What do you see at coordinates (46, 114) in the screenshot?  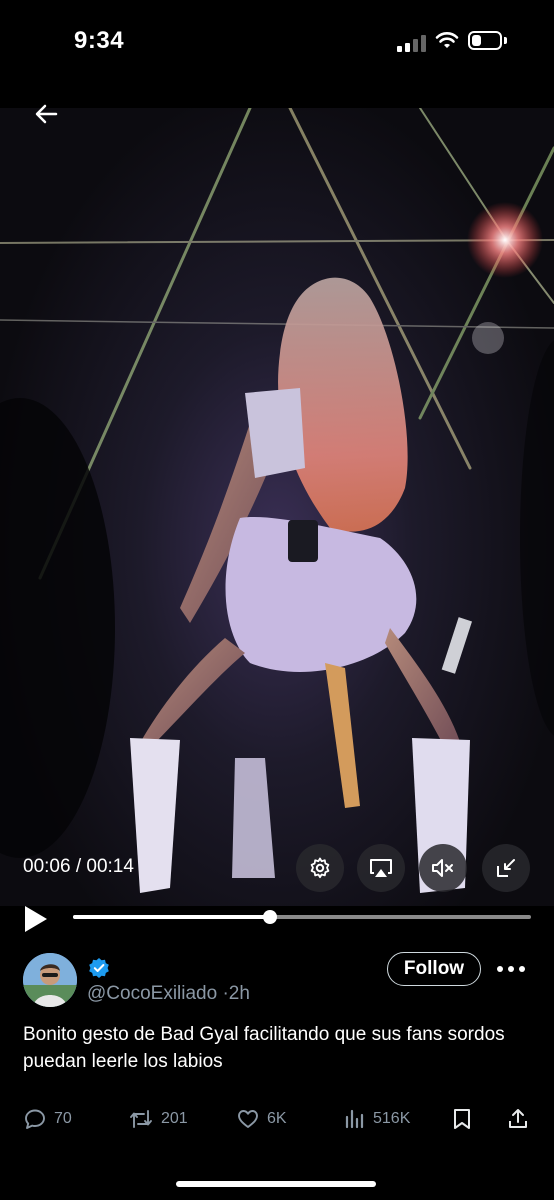 I see `back-arrow-icon` at bounding box center [46, 114].